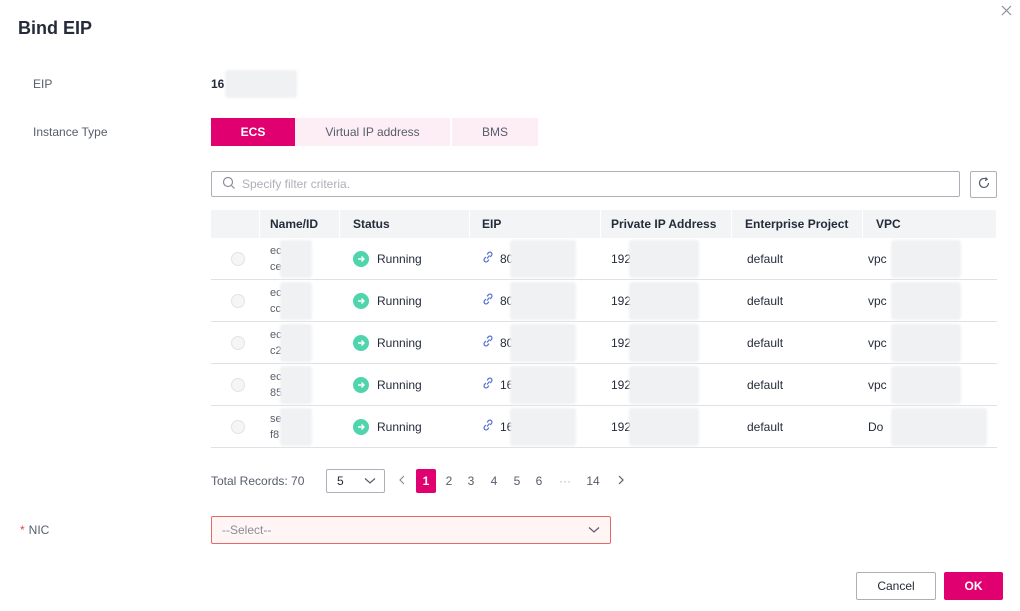  I want to click on name-id-cell: ec ce, so click(300, 259).